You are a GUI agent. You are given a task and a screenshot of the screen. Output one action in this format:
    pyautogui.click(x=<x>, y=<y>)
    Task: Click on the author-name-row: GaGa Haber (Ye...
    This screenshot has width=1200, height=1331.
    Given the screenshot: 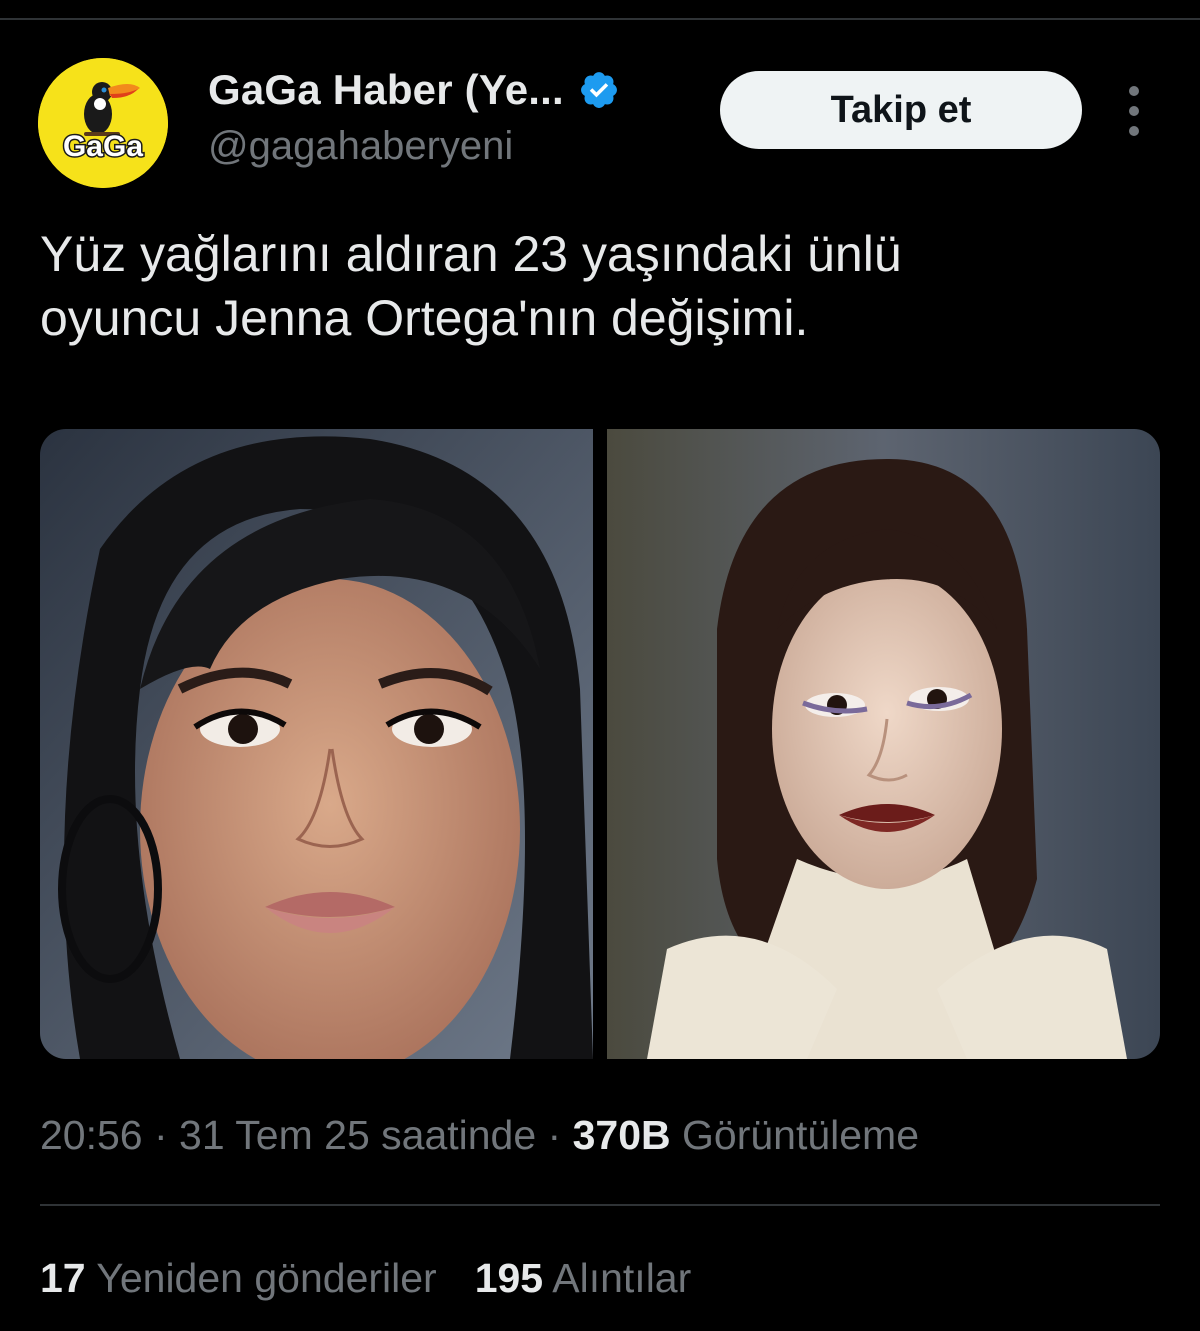 What is the action you would take?
    pyautogui.click(x=414, y=90)
    